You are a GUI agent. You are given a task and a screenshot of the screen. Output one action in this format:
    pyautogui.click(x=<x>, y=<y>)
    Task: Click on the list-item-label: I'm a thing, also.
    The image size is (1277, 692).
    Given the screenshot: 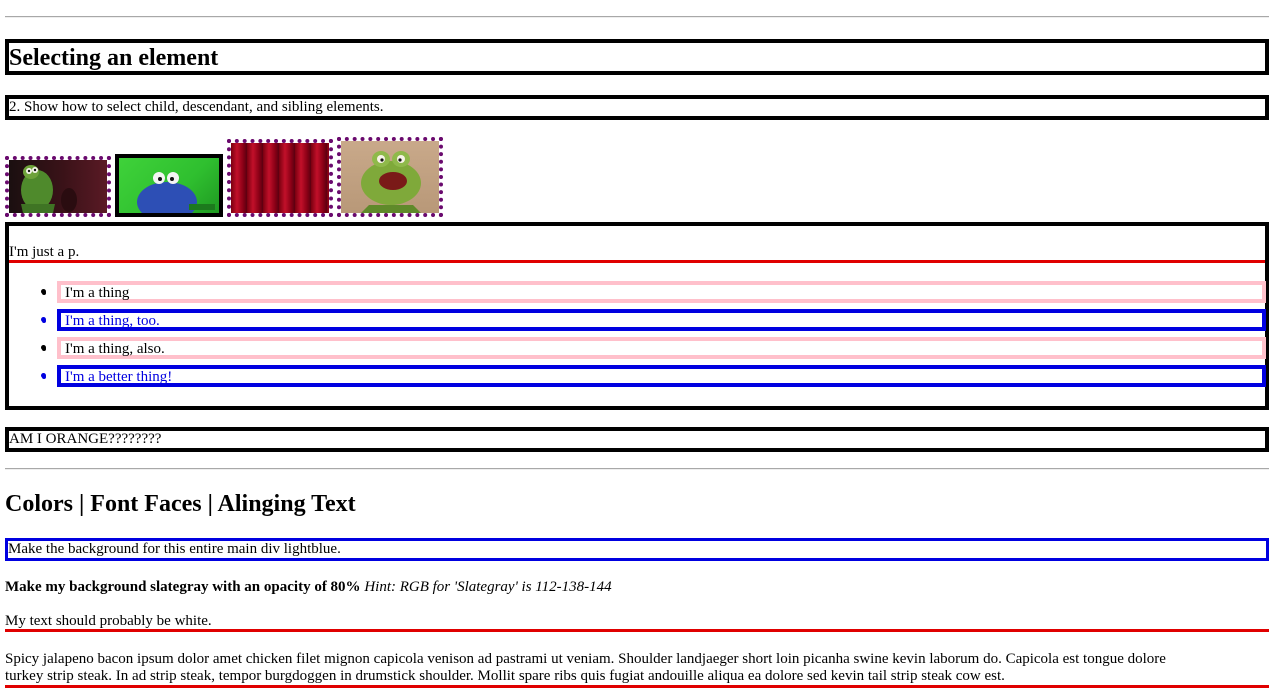 What is the action you would take?
    pyautogui.click(x=115, y=349)
    